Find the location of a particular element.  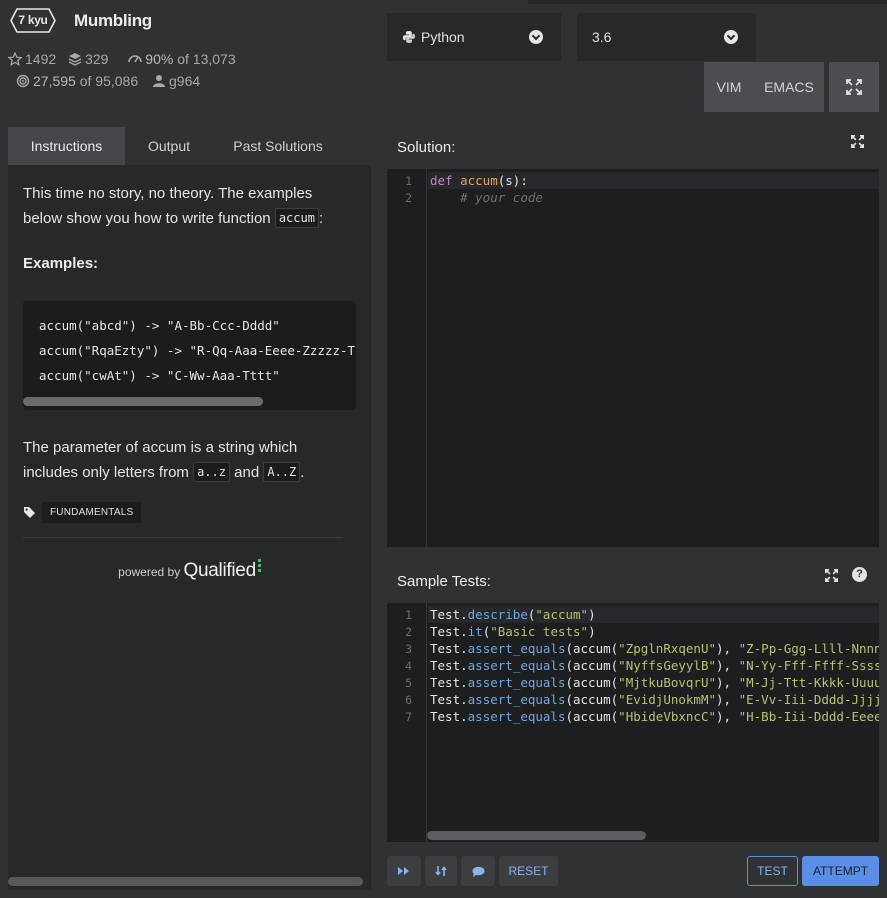

inline-code: A..Z is located at coordinates (282, 472).